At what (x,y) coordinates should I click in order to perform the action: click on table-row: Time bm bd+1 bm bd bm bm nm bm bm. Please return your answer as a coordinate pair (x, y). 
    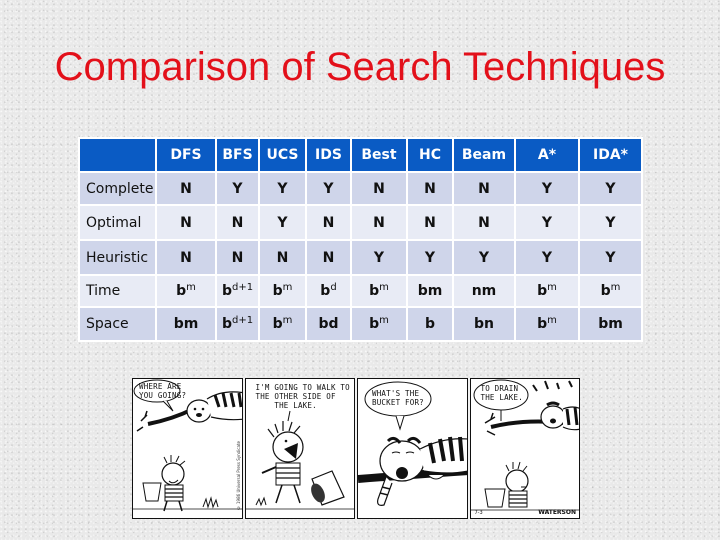
    Looking at the image, I should click on (360, 291).